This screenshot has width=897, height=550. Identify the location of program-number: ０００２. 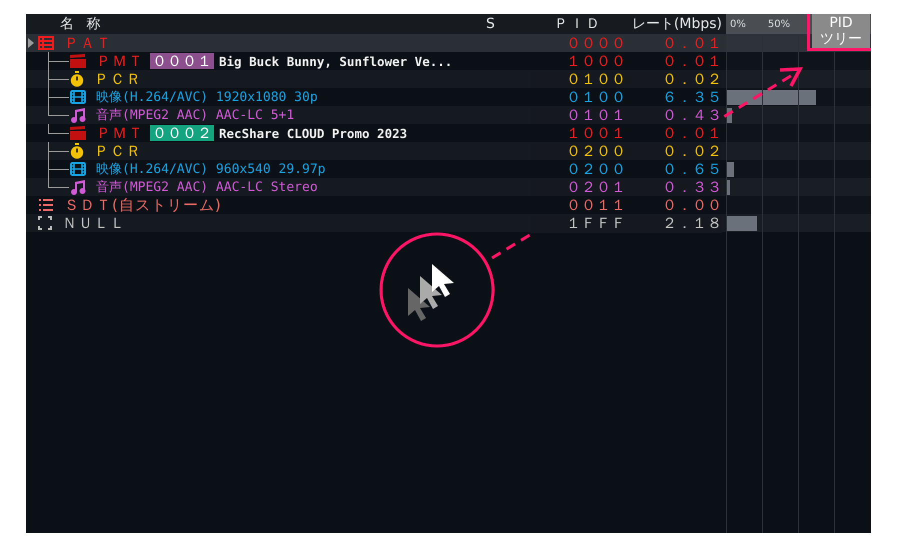
(182, 133).